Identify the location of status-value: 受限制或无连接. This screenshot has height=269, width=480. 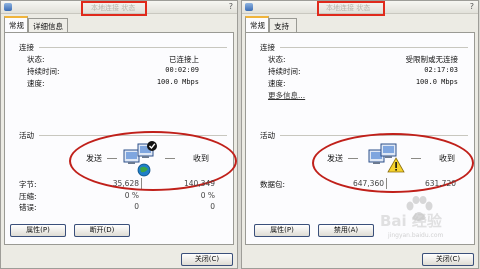
(432, 59).